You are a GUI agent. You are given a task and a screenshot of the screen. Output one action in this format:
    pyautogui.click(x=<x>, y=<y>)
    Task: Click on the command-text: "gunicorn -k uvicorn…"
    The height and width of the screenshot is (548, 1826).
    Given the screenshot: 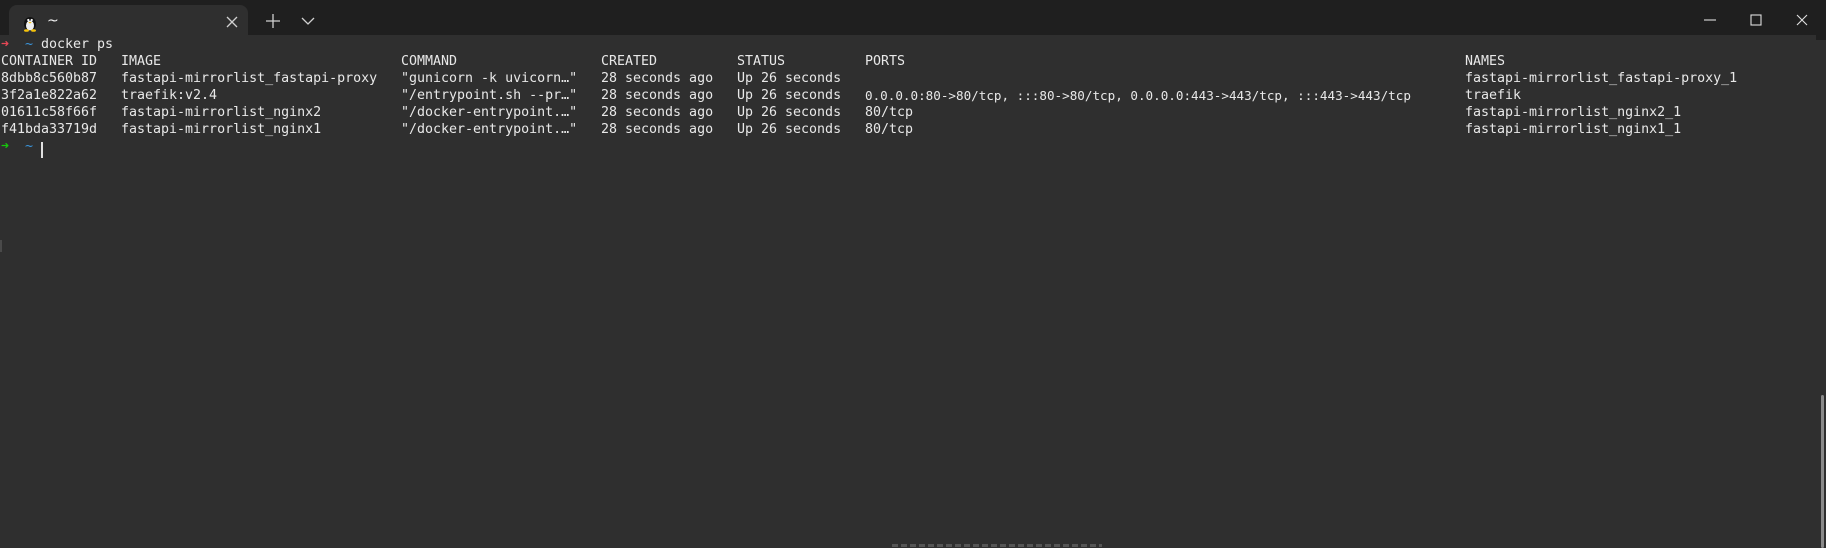 What is the action you would take?
    pyautogui.click(x=489, y=78)
    